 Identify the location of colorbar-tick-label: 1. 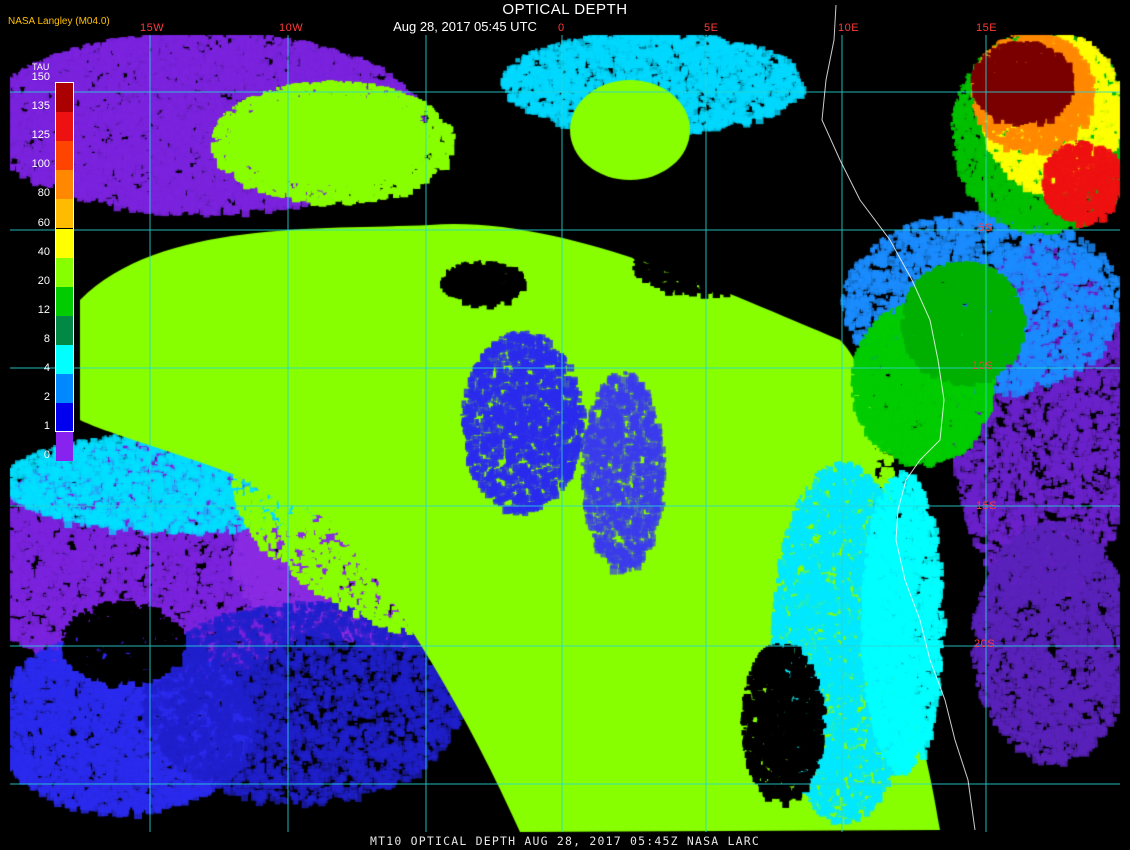
(46, 426).